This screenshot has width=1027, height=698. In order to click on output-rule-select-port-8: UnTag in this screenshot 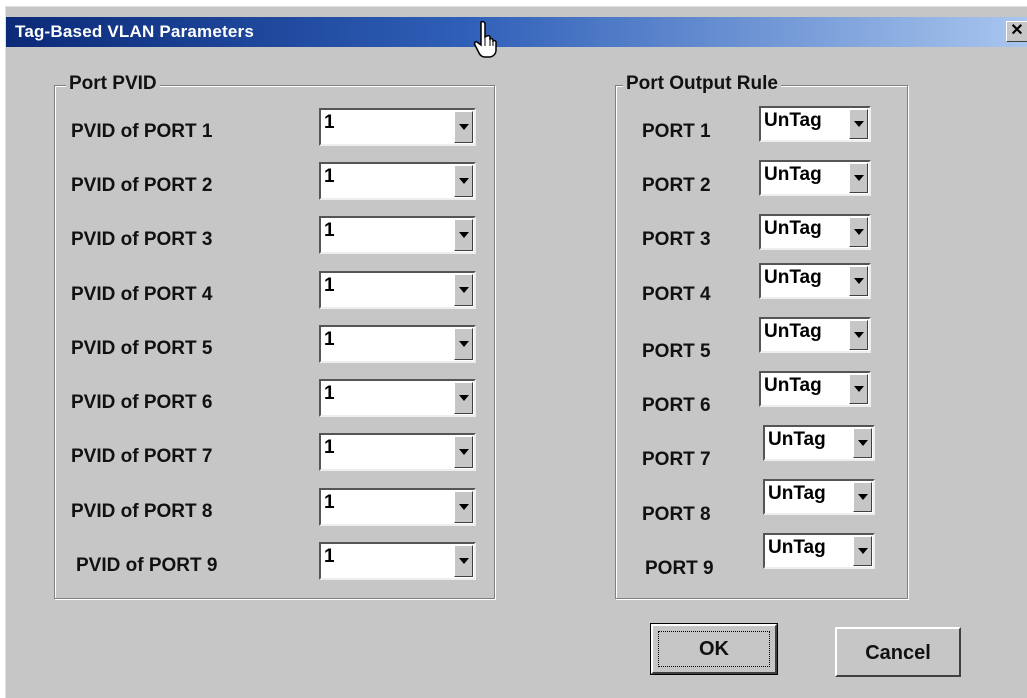, I will do `click(819, 497)`.